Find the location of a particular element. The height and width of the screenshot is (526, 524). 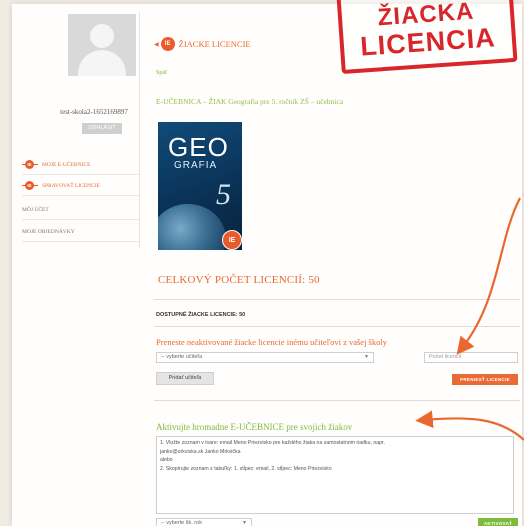

sidebar-item-my-textbooks: IE MOJE E-UČEBNICE is located at coordinates (81, 165).